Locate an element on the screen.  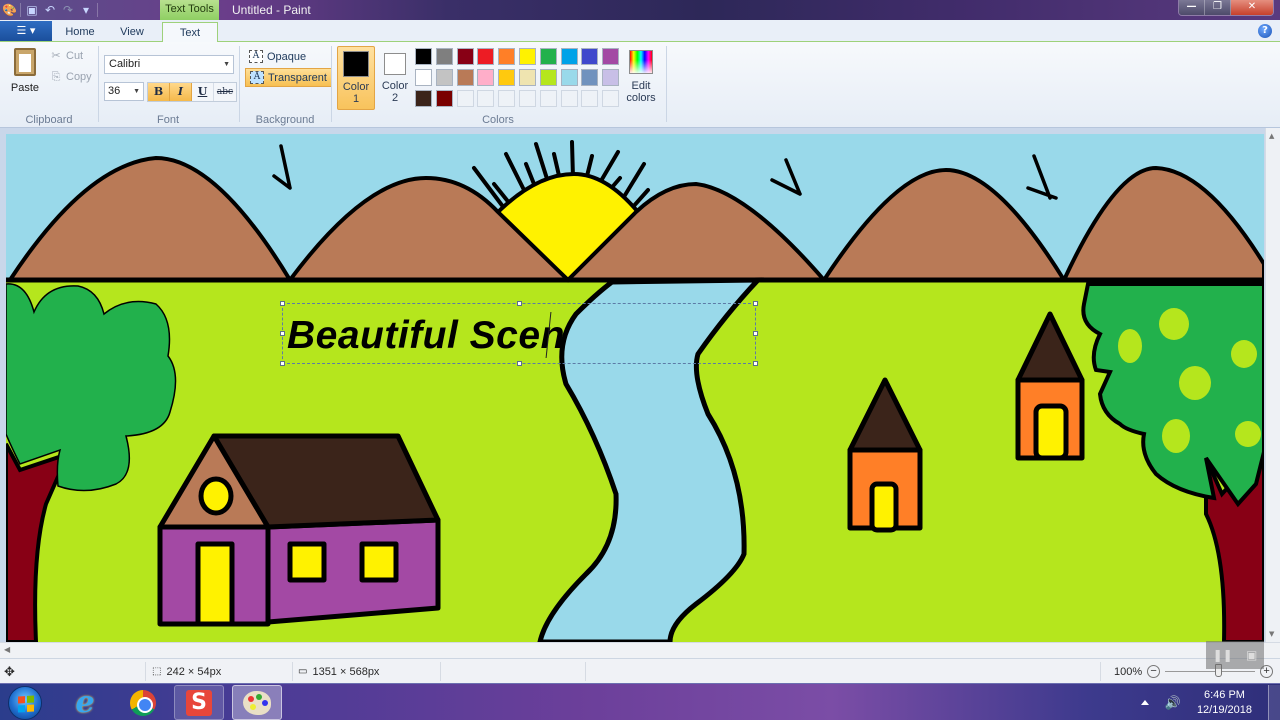
house-door is located at coordinates (215, 584).